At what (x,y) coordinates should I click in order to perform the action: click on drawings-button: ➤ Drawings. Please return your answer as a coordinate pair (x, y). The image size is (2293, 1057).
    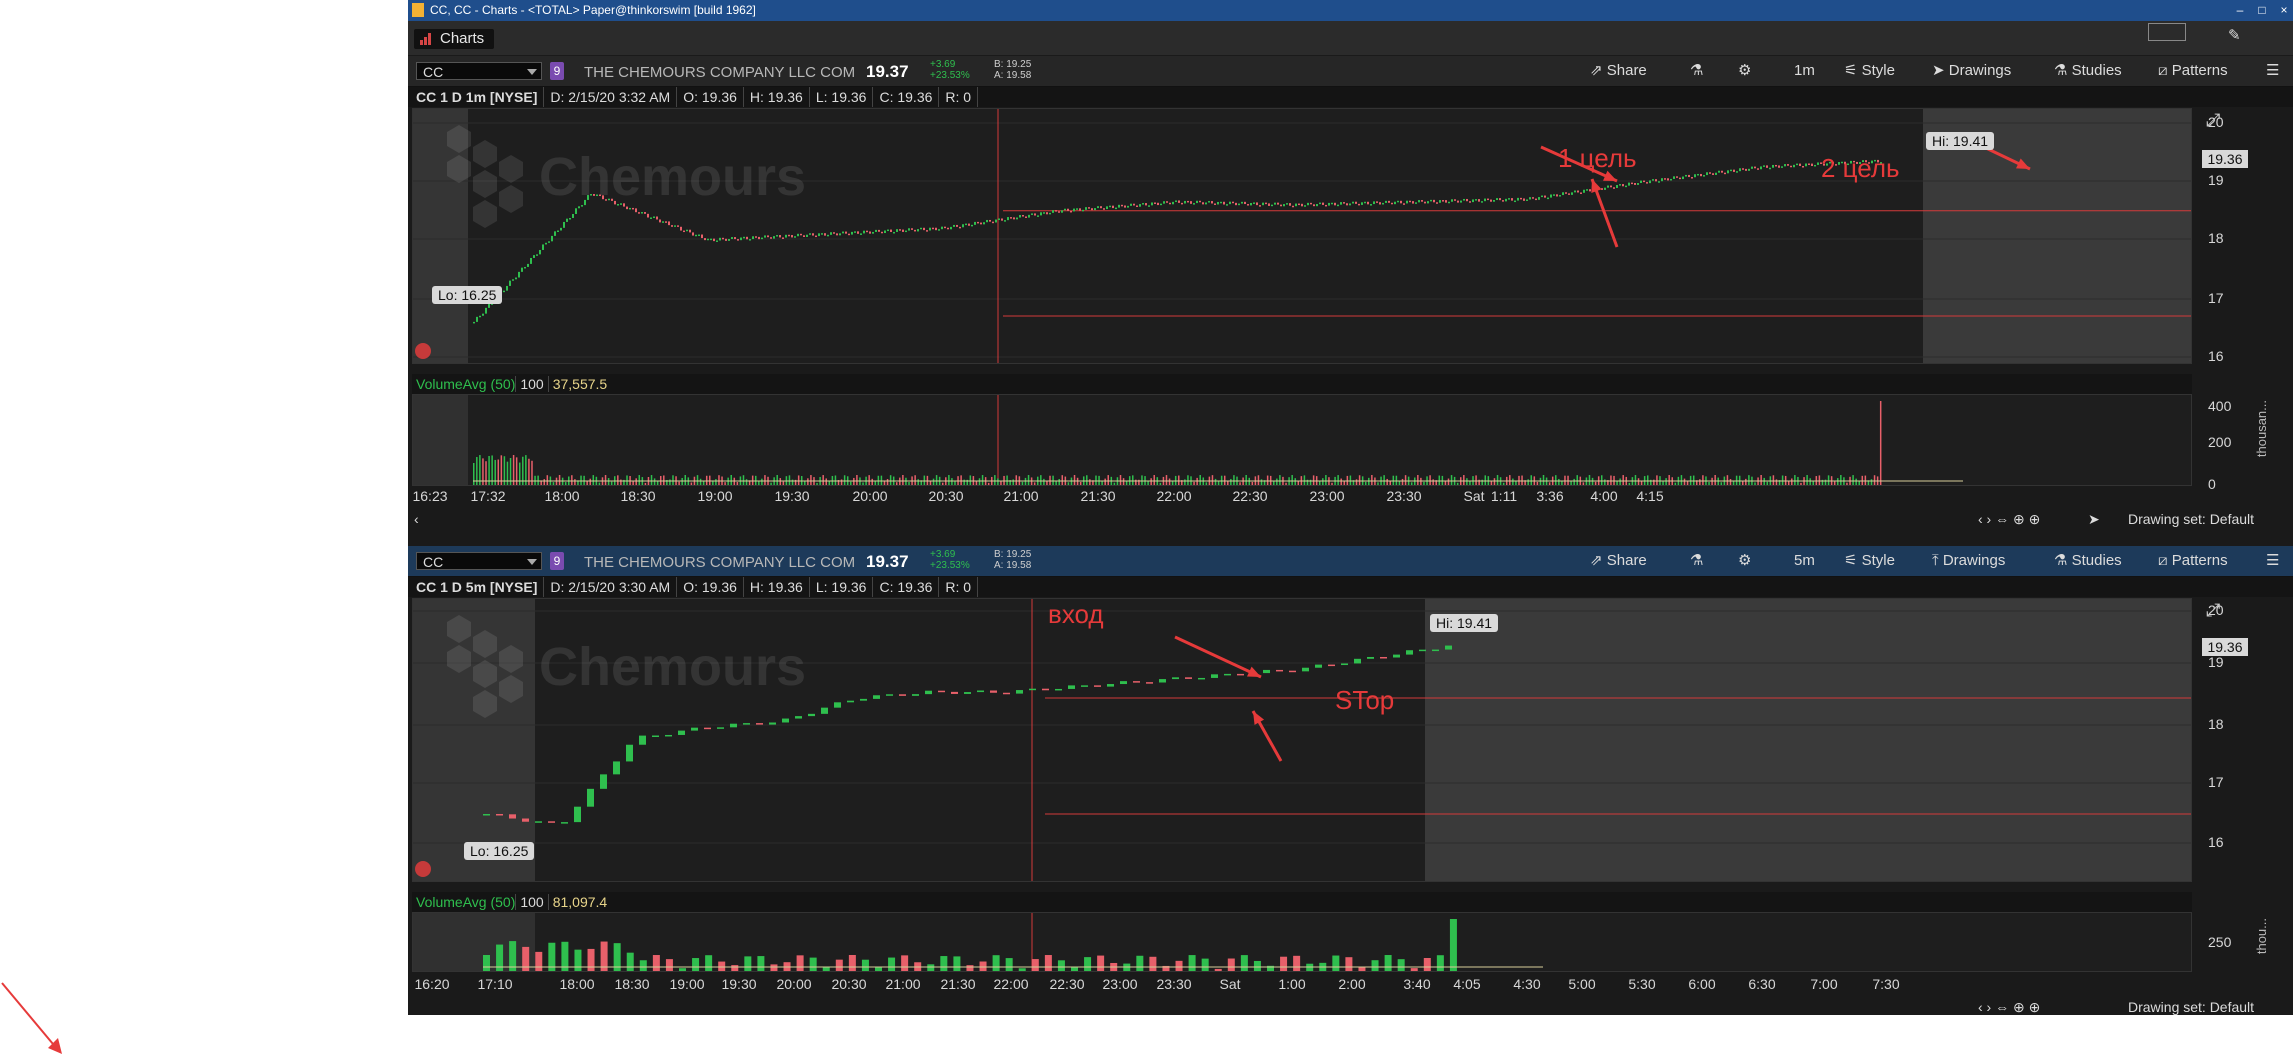
    Looking at the image, I should click on (1971, 71).